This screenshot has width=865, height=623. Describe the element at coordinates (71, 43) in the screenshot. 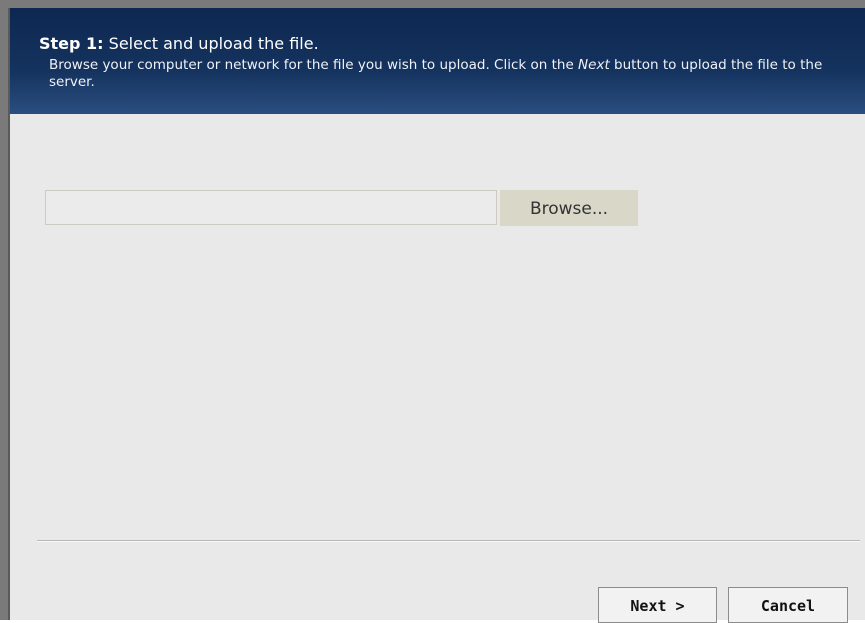

I see `step-number: Step 1:` at that location.